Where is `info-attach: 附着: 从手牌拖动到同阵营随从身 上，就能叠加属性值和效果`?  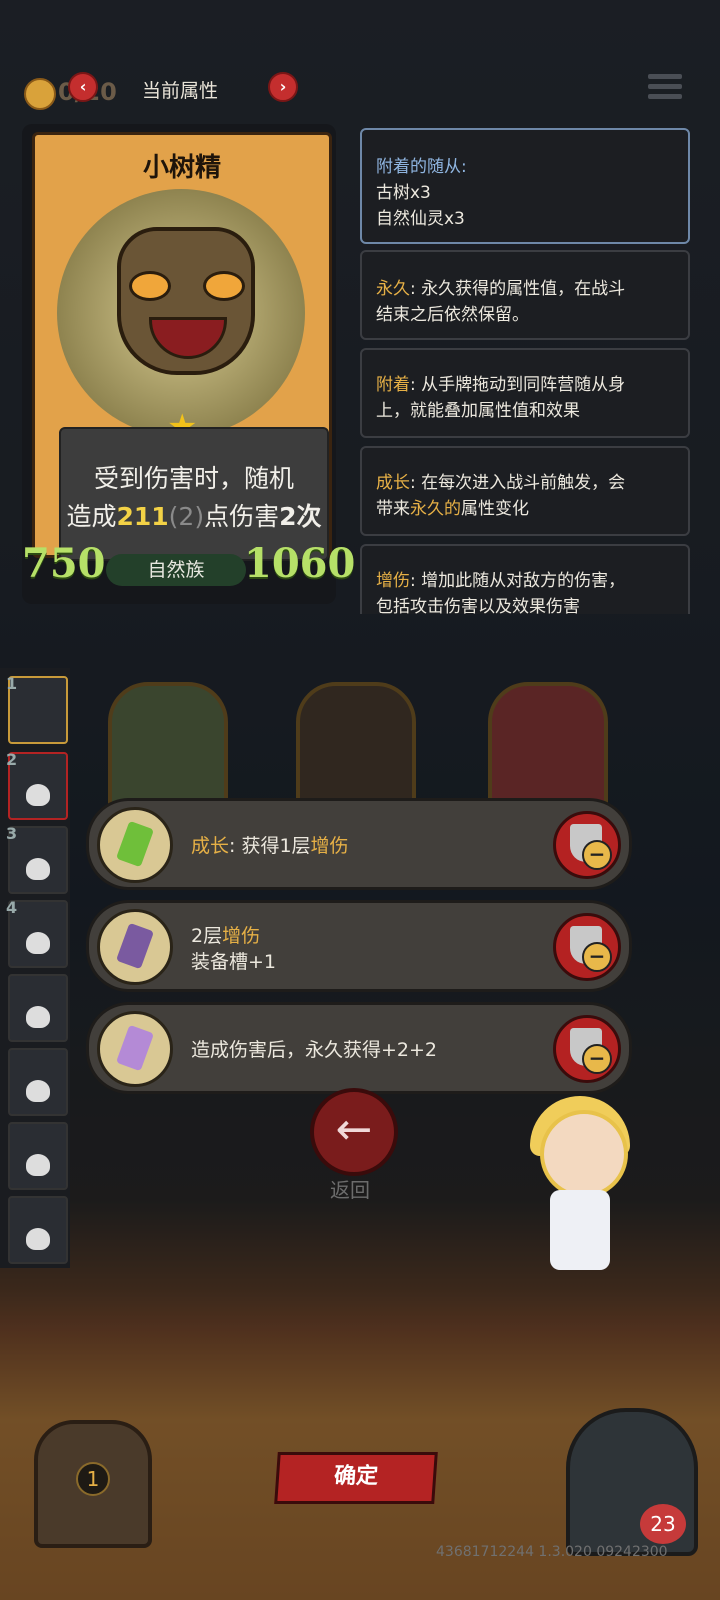
info-attach: 附着: 从手牌拖动到同阵营随从身 上，就能叠加属性值和效果 is located at coordinates (525, 393).